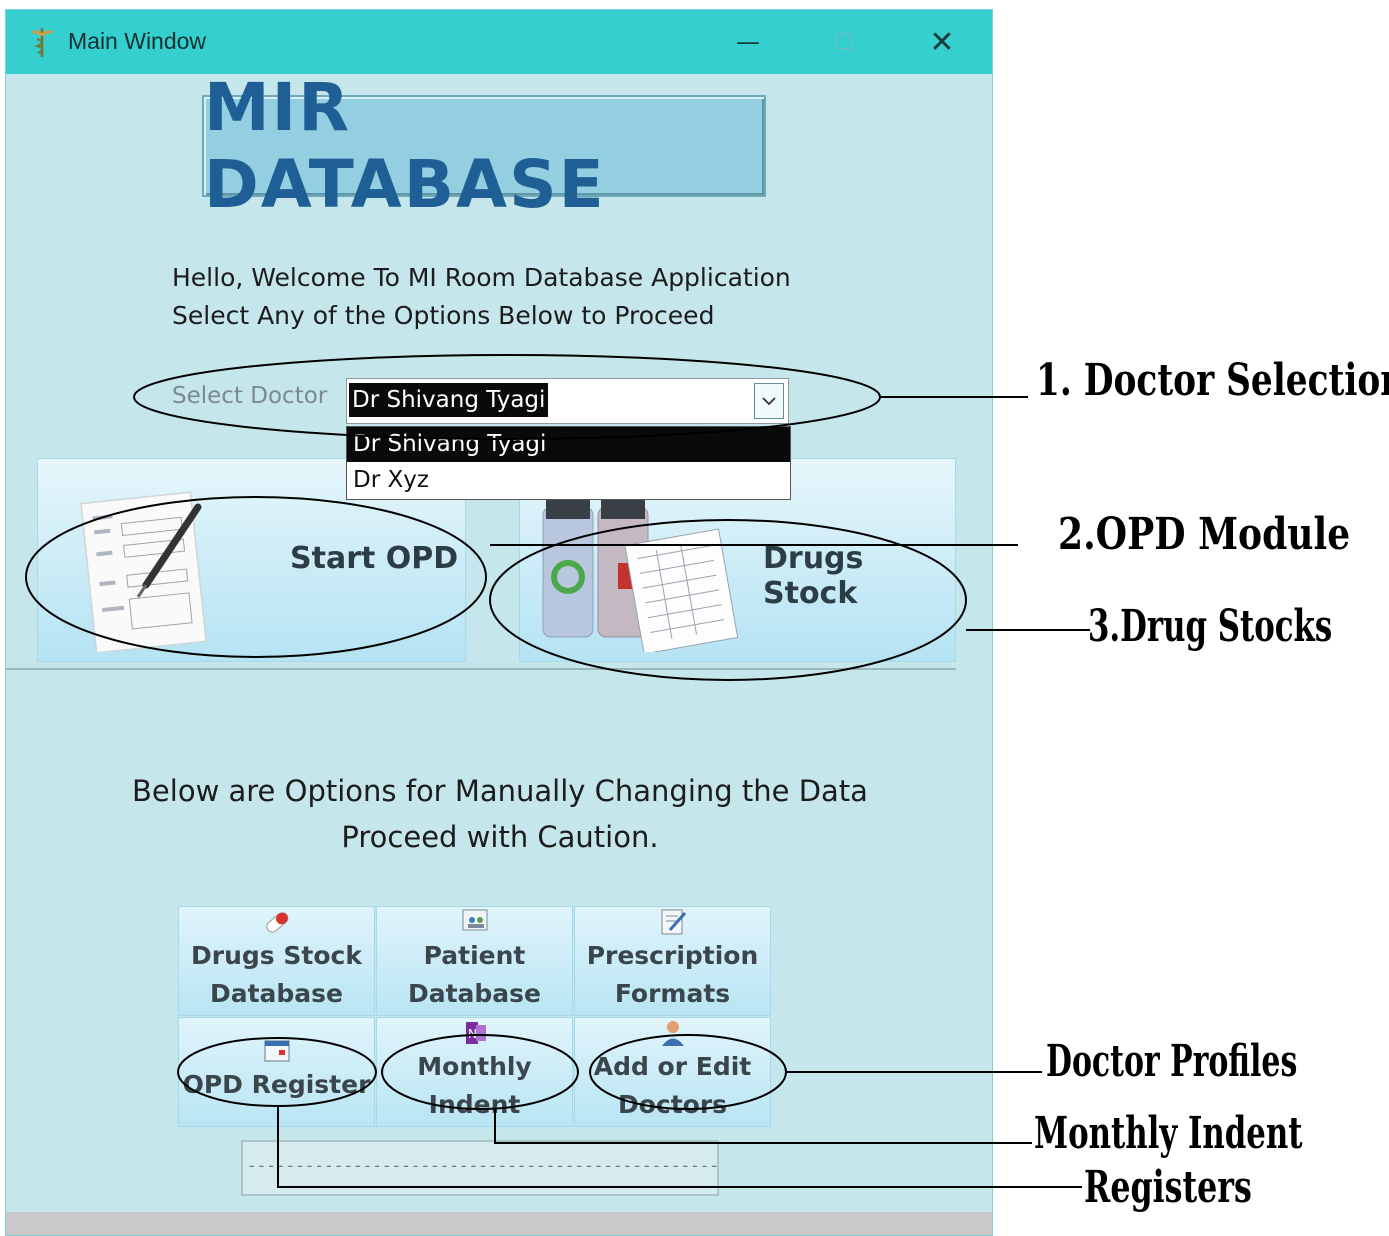  What do you see at coordinates (277, 1072) in the screenshot?
I see `opd-register-ellipse` at bounding box center [277, 1072].